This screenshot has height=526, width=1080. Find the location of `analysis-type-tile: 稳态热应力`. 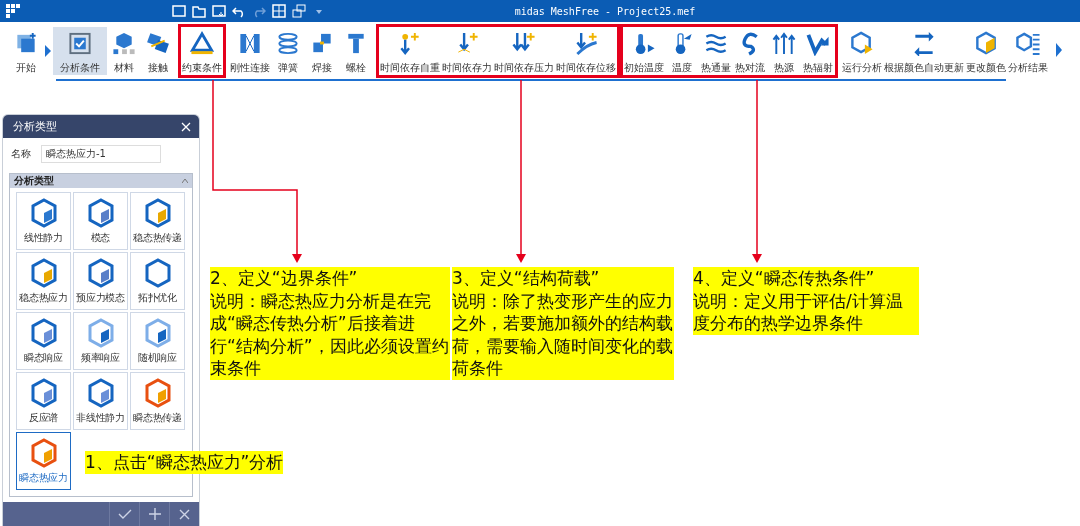

analysis-type-tile: 稳态热应力 is located at coordinates (43, 281).